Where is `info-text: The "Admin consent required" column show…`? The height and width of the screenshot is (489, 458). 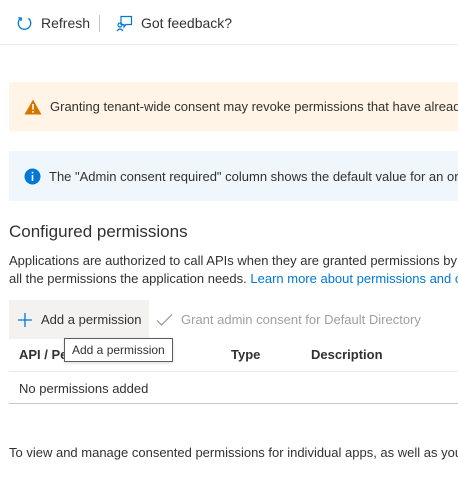
info-text: The "Admin consent required" column show… is located at coordinates (253, 176).